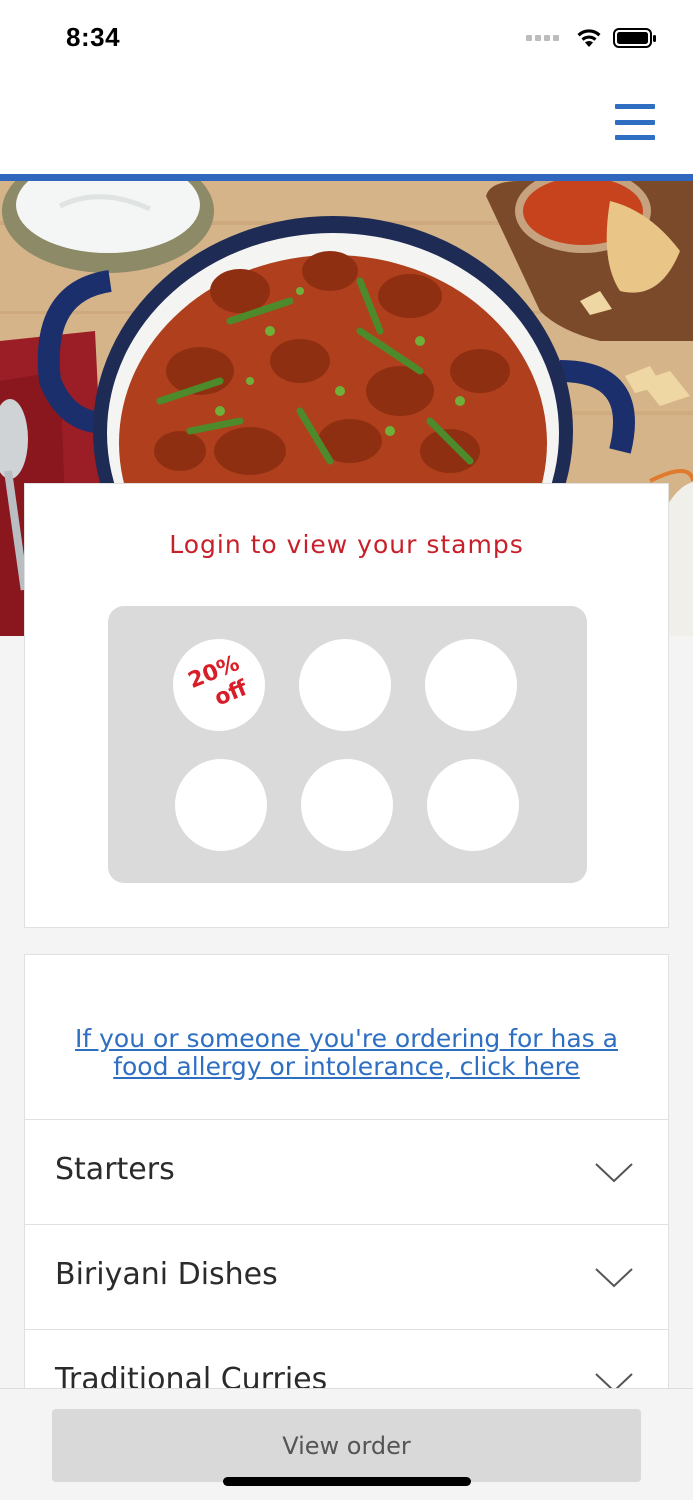  Describe the element at coordinates (589, 38) in the screenshot. I see `wifi-icon` at that location.